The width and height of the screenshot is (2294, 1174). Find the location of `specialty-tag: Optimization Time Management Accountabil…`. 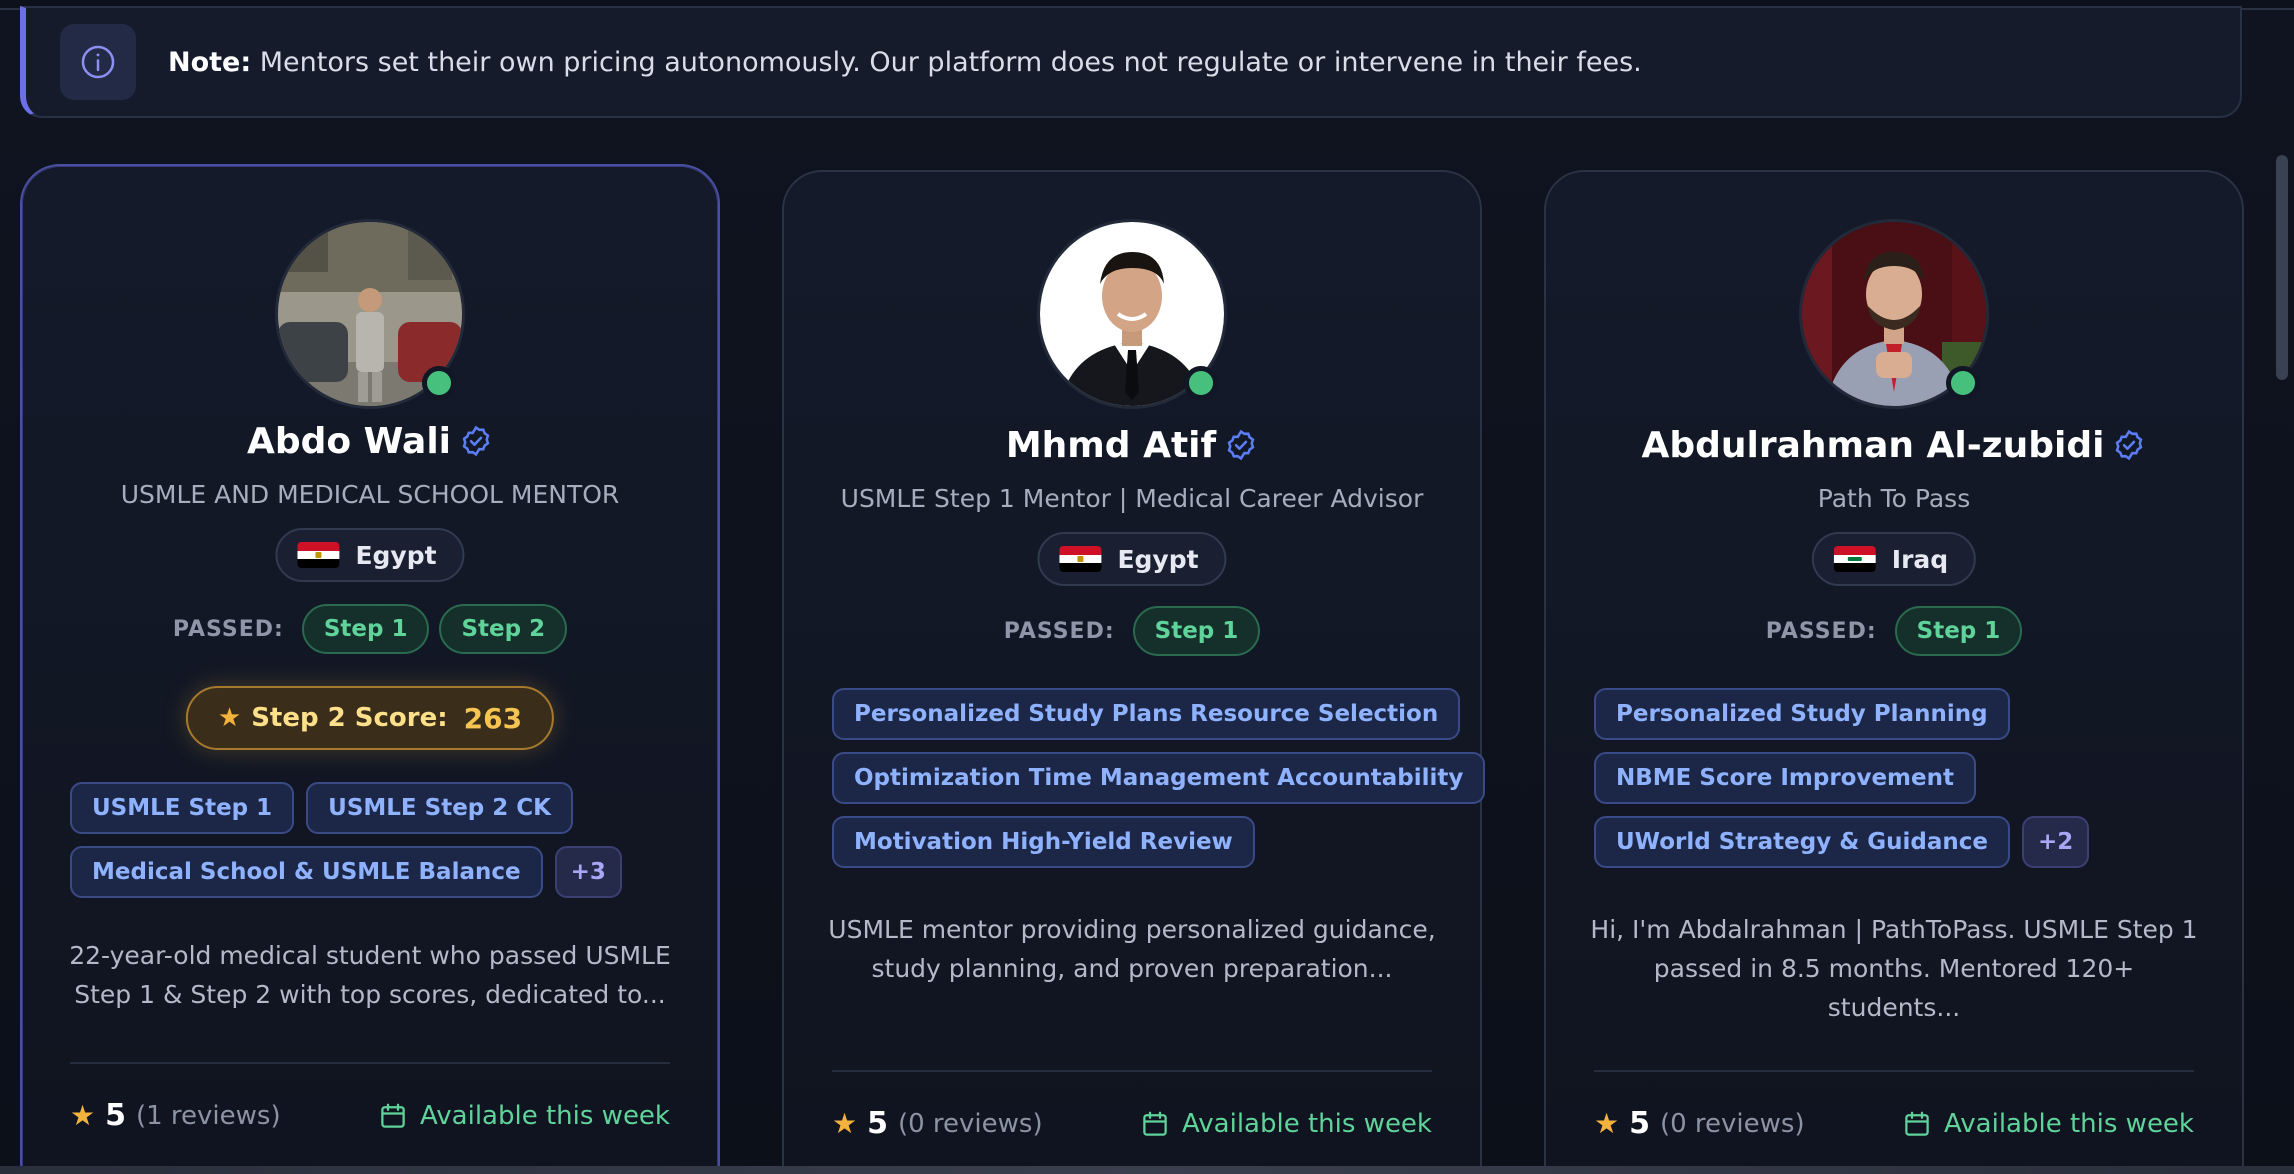

specialty-tag: Optimization Time Management Accountabil… is located at coordinates (1159, 778).